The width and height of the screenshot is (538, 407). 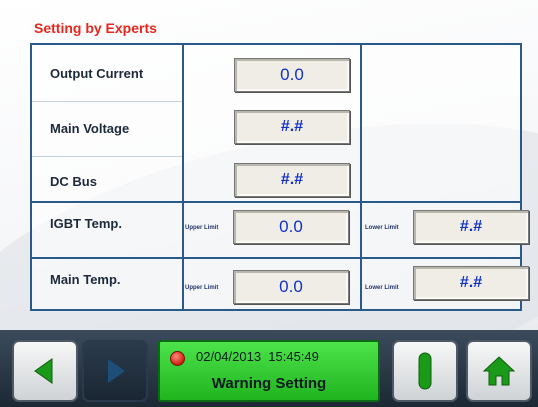 I want to click on row-output-current: Output Current 0.0, so click(x=276, y=73).